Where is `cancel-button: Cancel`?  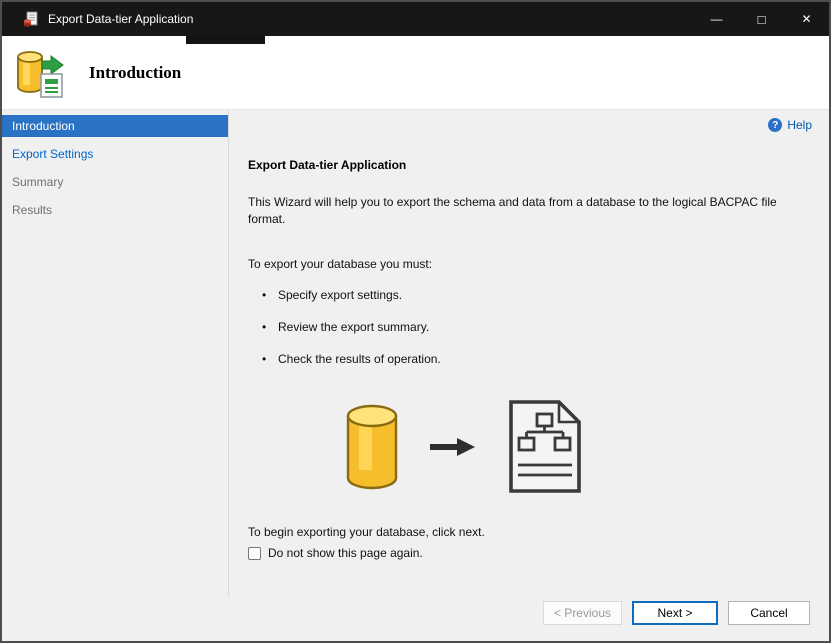
cancel-button: Cancel is located at coordinates (769, 613).